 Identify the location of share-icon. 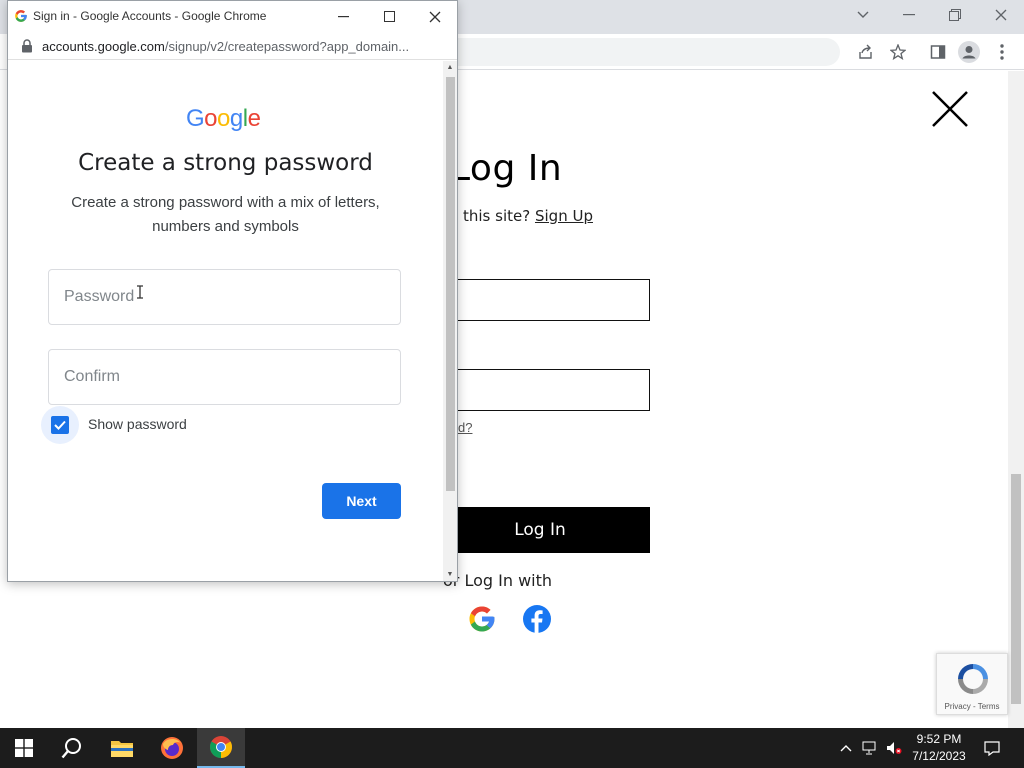
(866, 52).